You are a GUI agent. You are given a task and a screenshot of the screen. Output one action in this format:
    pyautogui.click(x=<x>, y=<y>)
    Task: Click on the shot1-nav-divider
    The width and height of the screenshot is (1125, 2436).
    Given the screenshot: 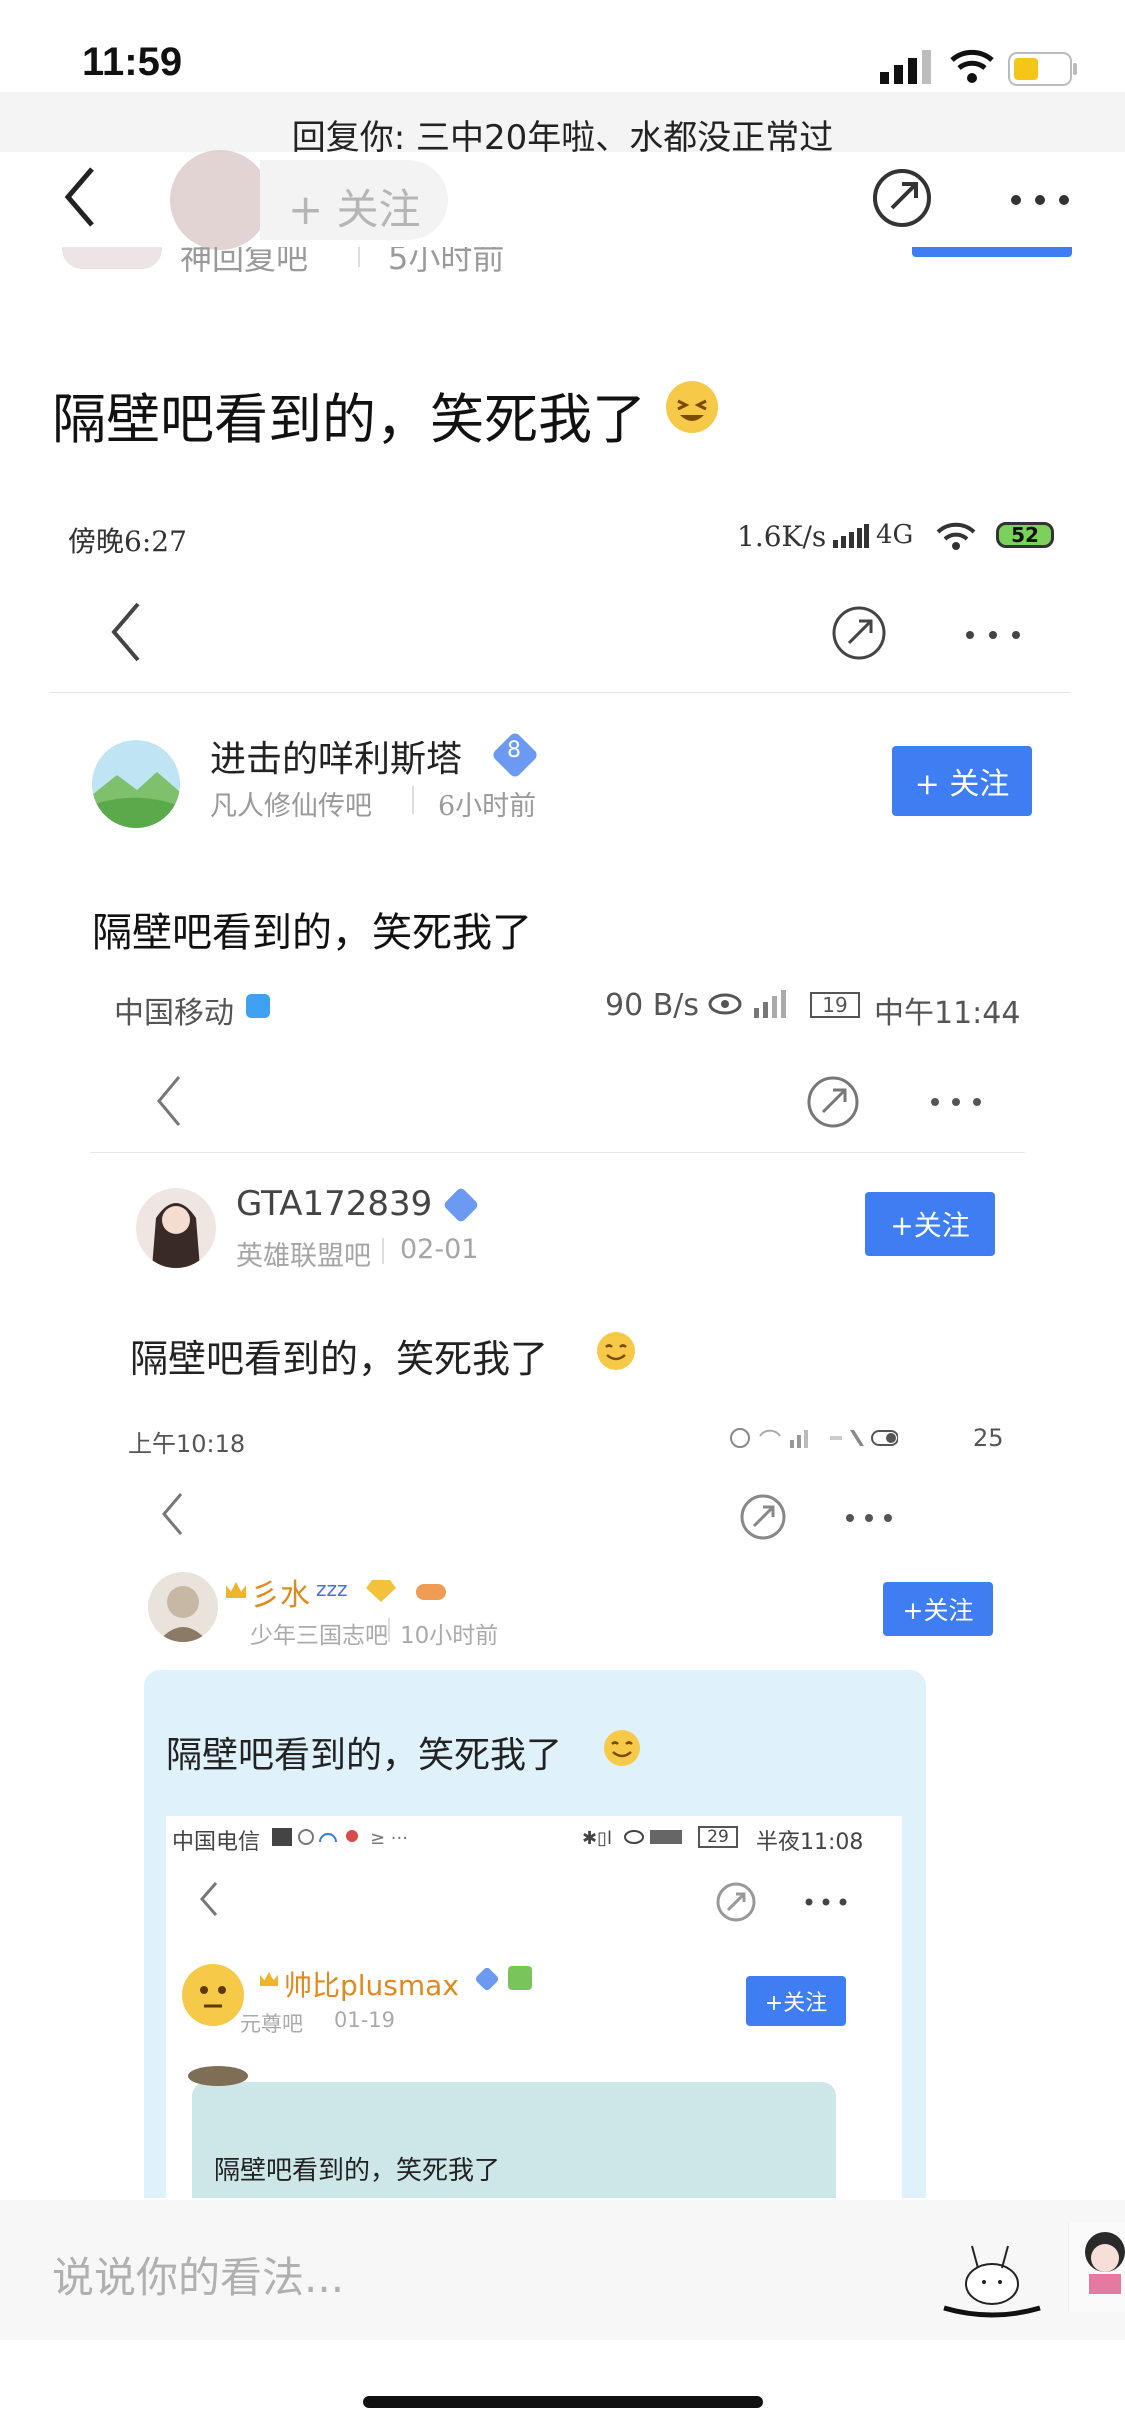 What is the action you would take?
    pyautogui.click(x=560, y=692)
    